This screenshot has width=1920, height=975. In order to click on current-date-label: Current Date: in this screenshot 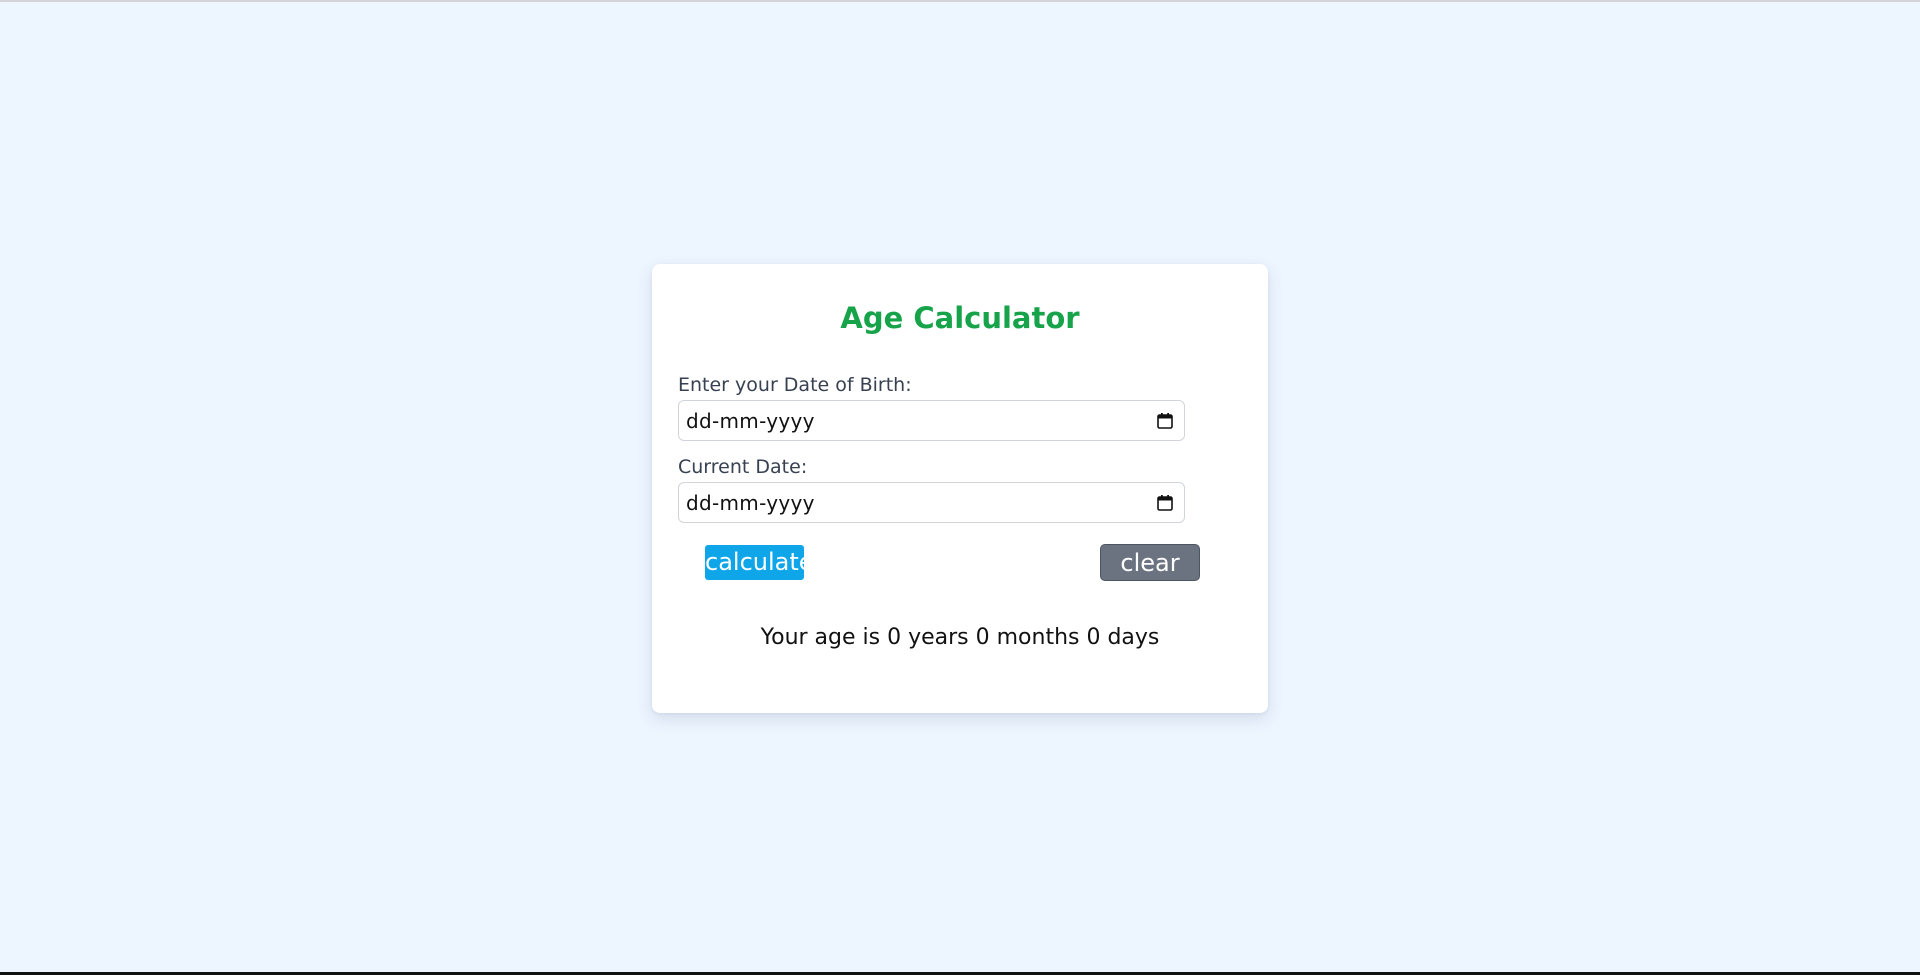, I will do `click(743, 467)`.